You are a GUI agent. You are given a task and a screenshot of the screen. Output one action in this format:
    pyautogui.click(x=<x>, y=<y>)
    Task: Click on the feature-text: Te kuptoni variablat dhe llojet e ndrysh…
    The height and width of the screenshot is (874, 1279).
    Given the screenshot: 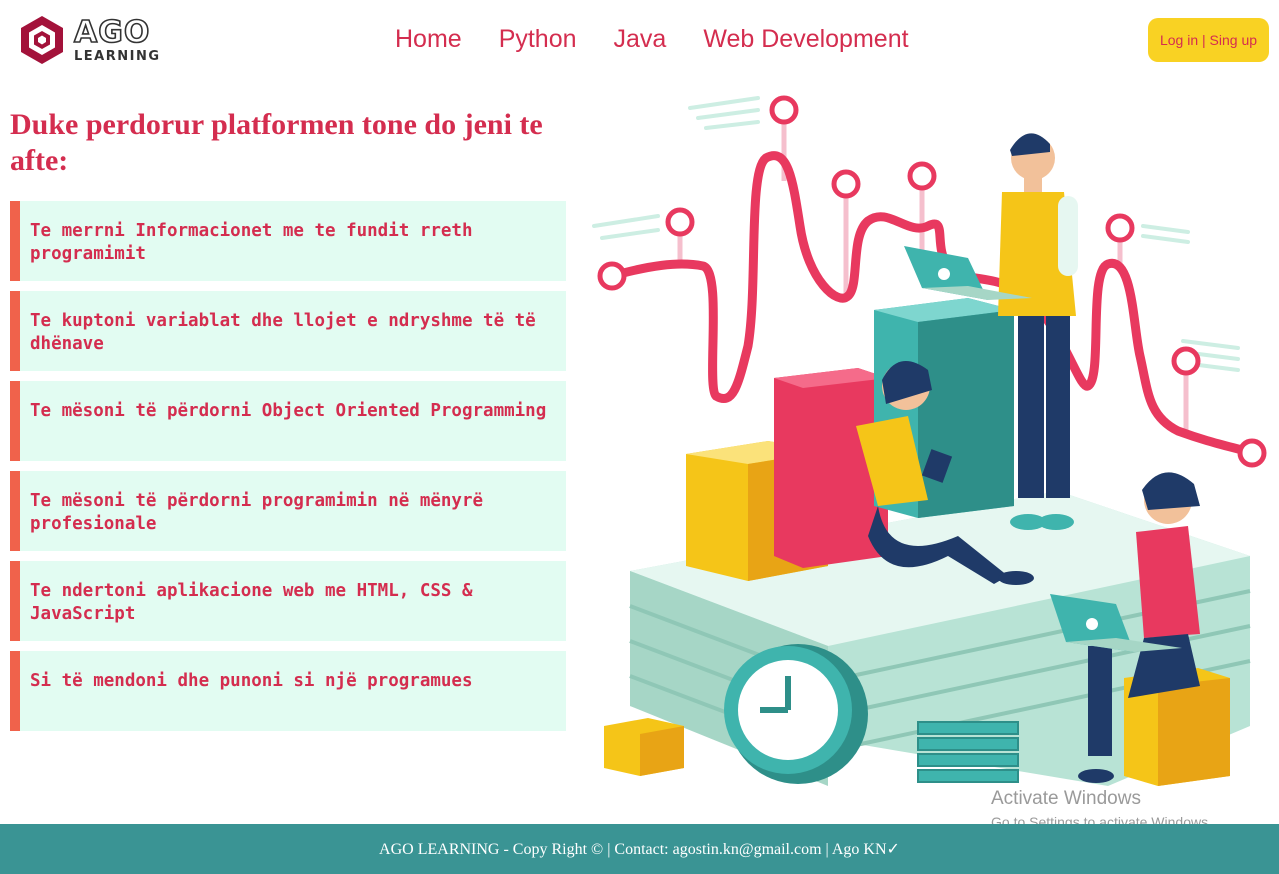 What is the action you would take?
    pyautogui.click(x=283, y=332)
    